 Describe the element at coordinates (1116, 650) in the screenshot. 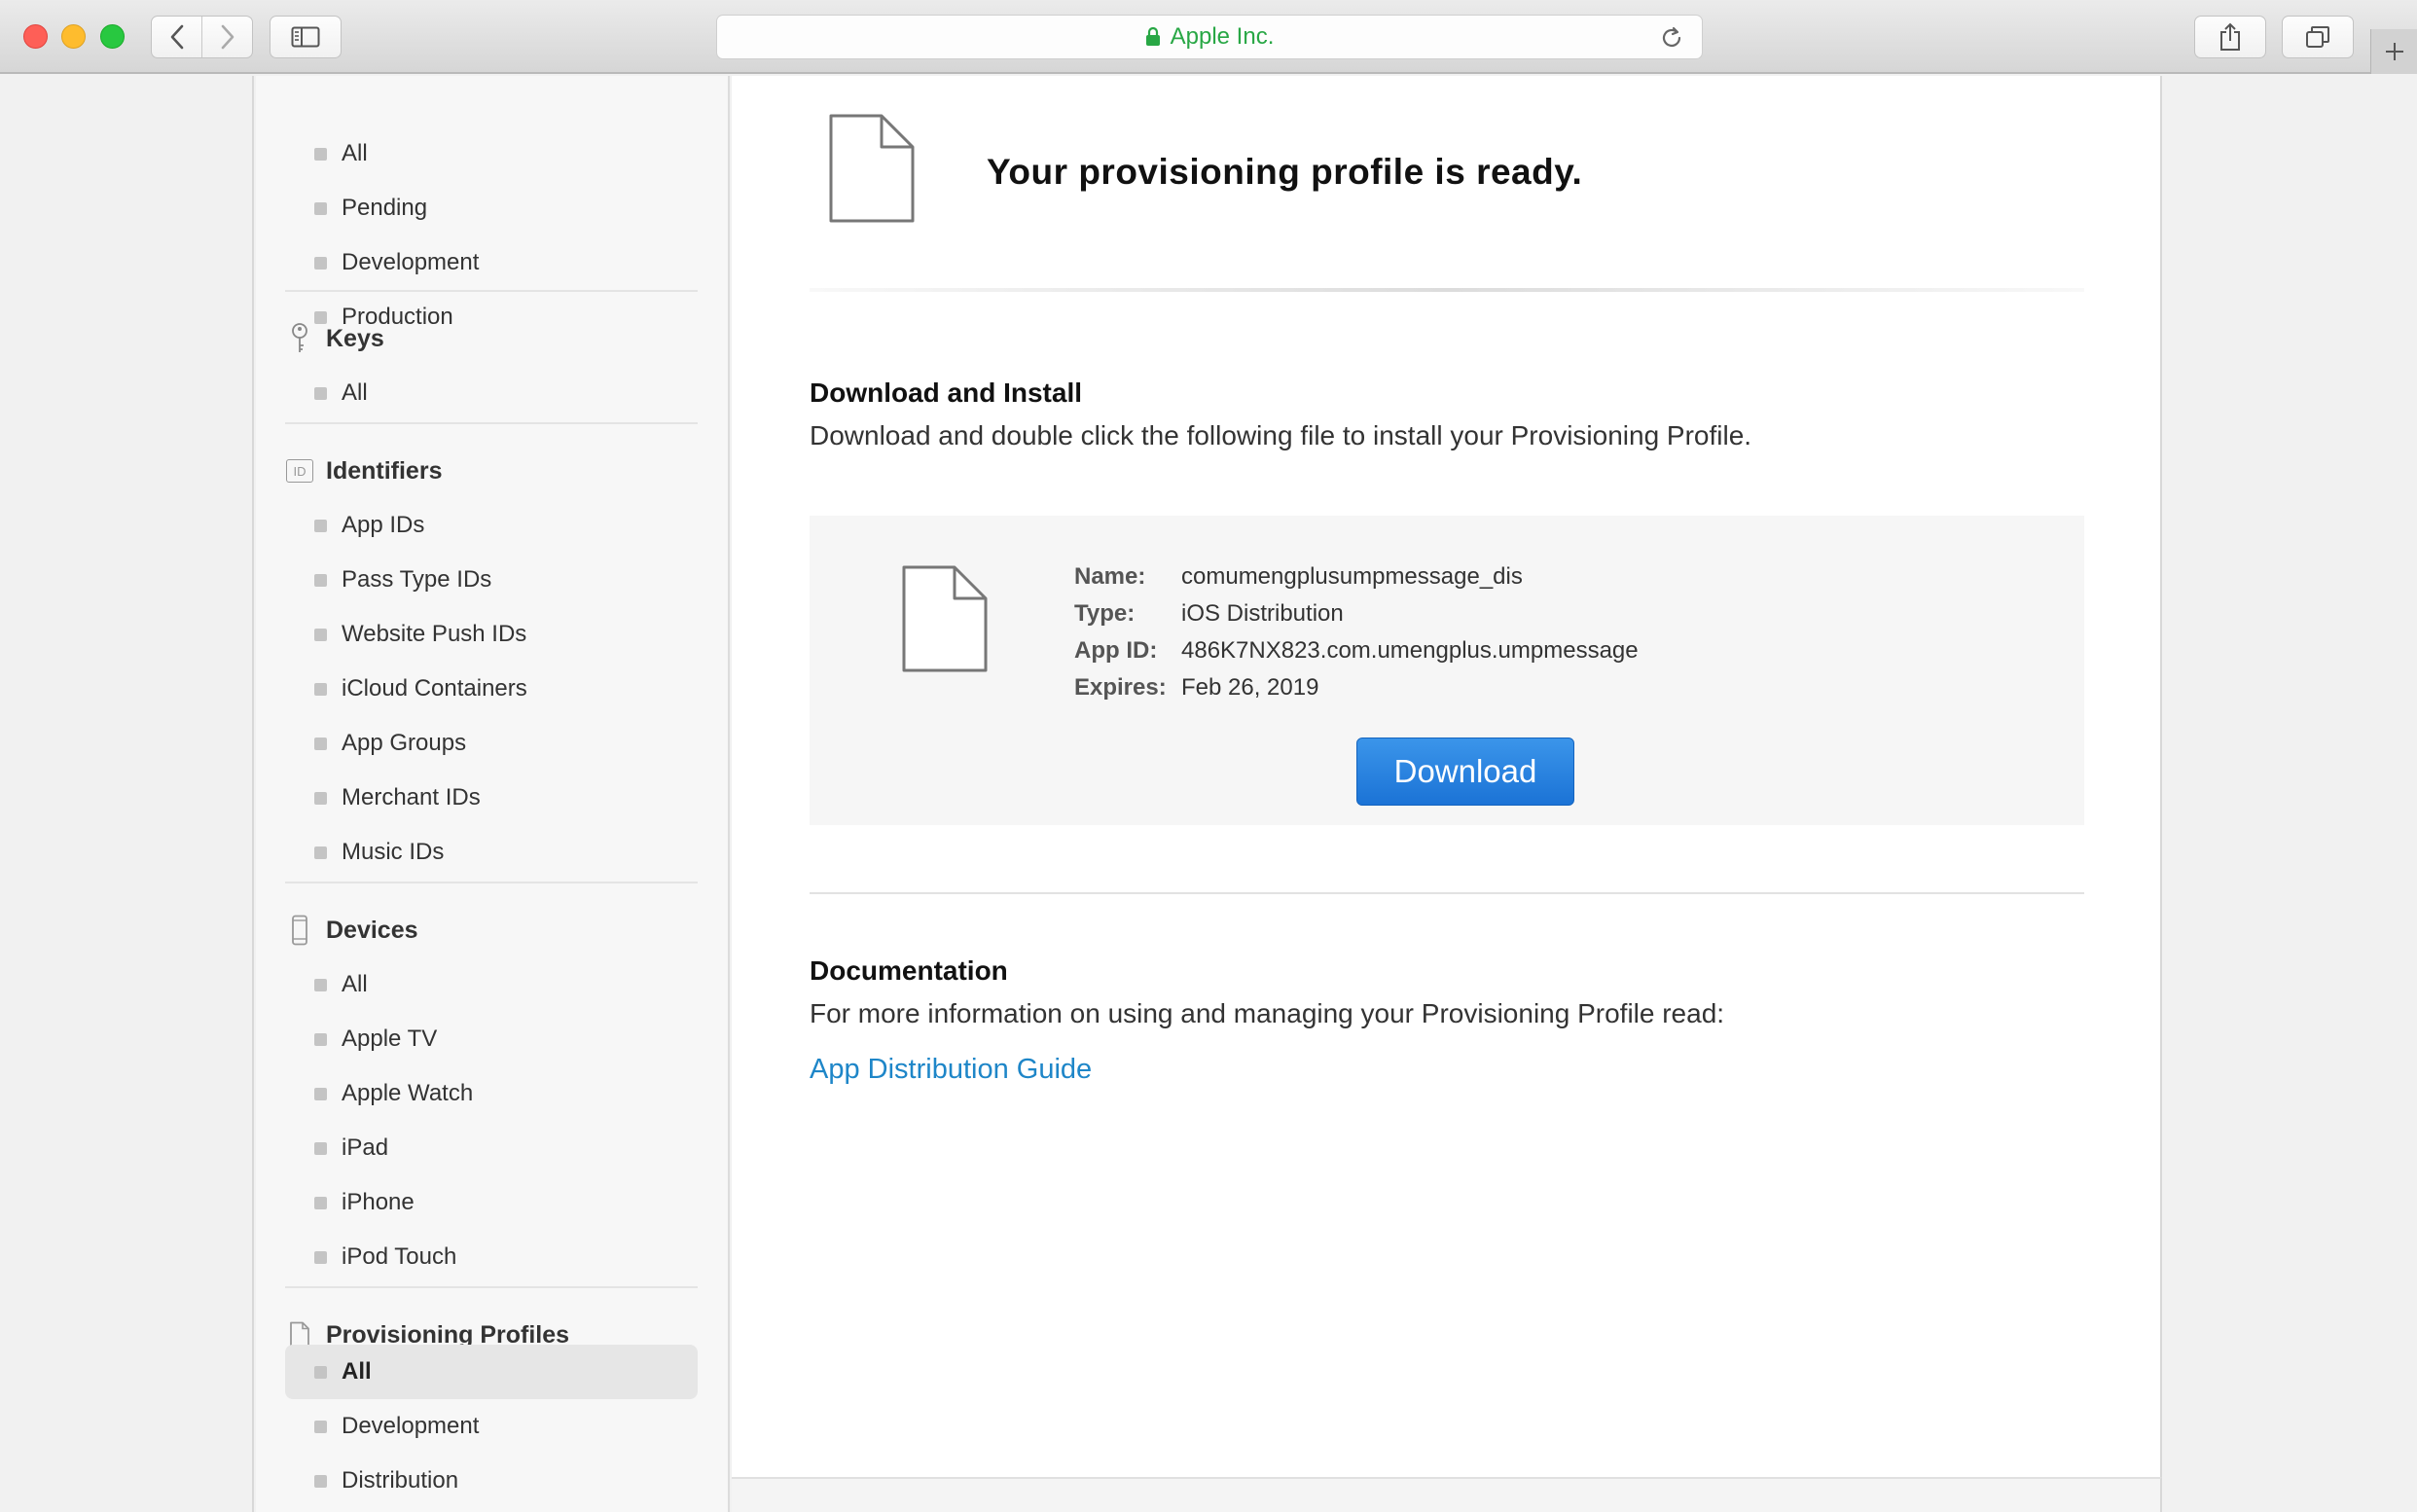

I see `profile-appid-label: App ID:` at that location.